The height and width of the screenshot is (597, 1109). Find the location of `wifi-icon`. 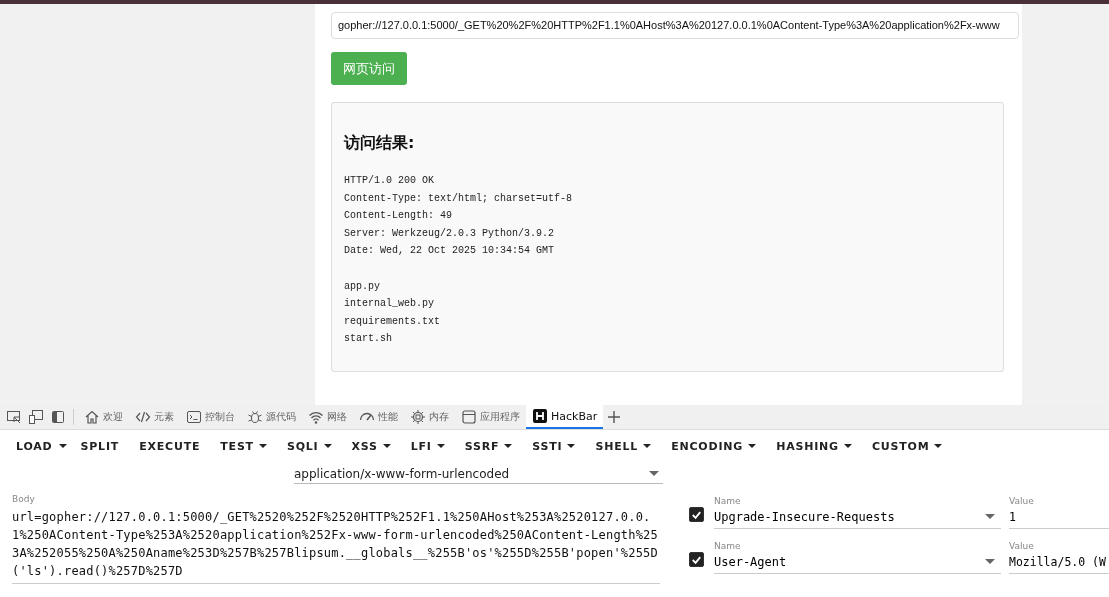

wifi-icon is located at coordinates (316, 417).